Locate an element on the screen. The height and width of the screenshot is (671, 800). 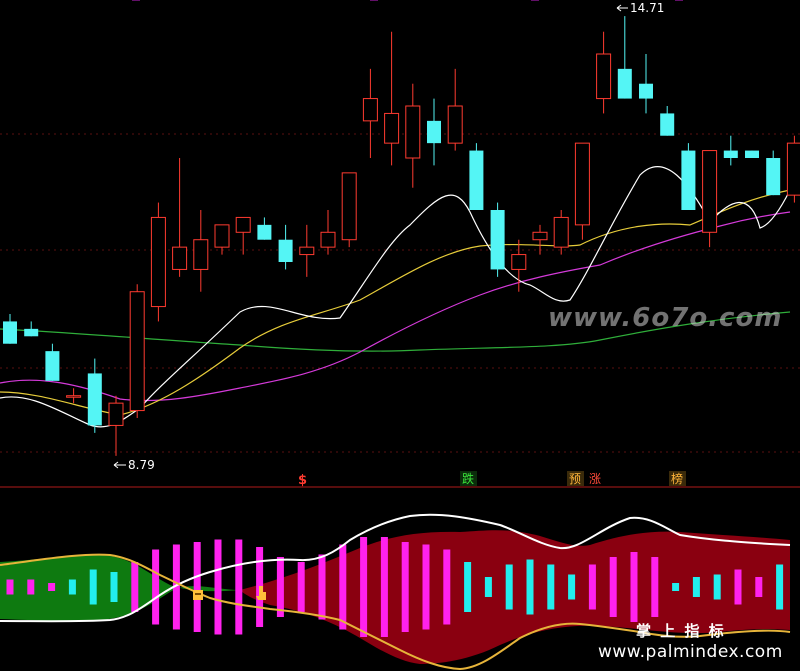
signal-zhang-badge: 涨 is located at coordinates (595, 478).